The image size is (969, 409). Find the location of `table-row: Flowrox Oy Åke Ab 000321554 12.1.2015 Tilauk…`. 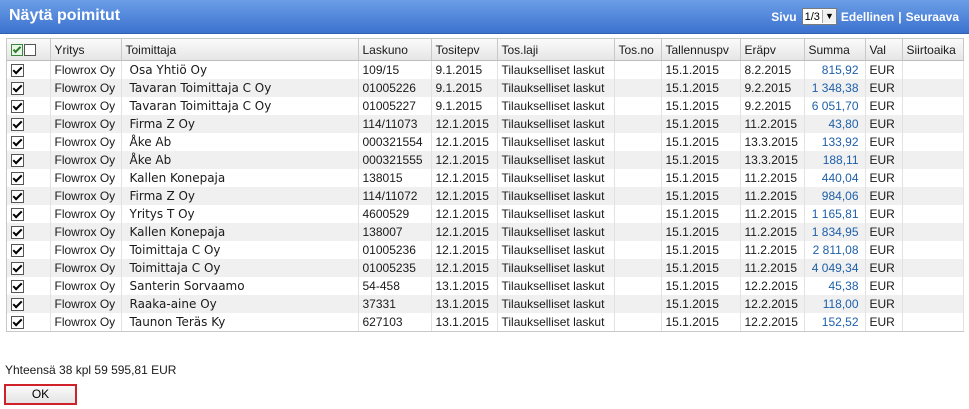

table-row: Flowrox Oy Åke Ab 000321554 12.1.2015 Tilauk… is located at coordinates (485, 142).